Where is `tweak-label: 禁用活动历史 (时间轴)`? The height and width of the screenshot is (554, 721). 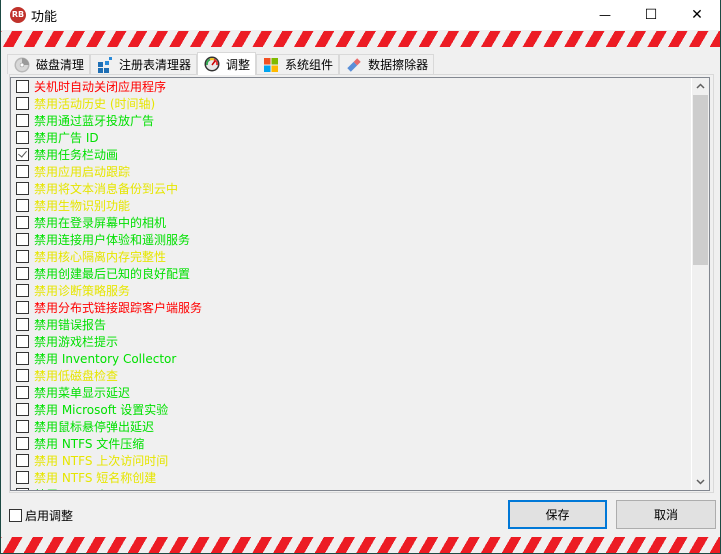 tweak-label: 禁用活动历史 (时间轴) is located at coordinates (95, 104).